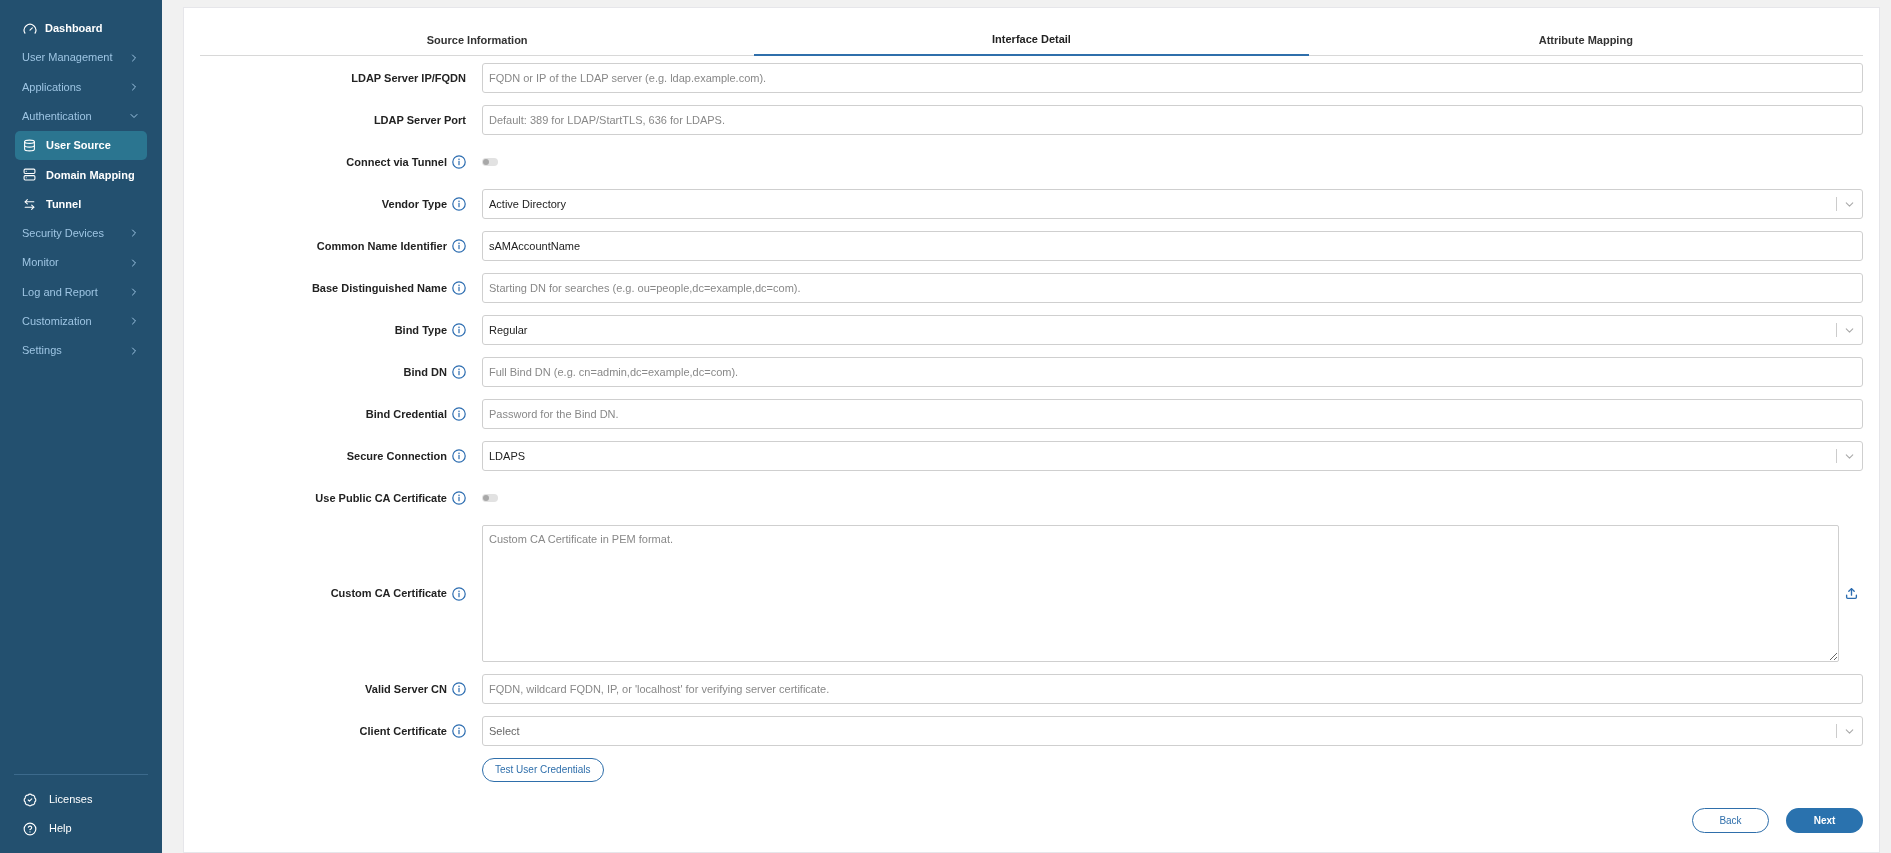 This screenshot has height=853, width=1891. I want to click on text-field: Password for the Bind DN., so click(1172, 414).